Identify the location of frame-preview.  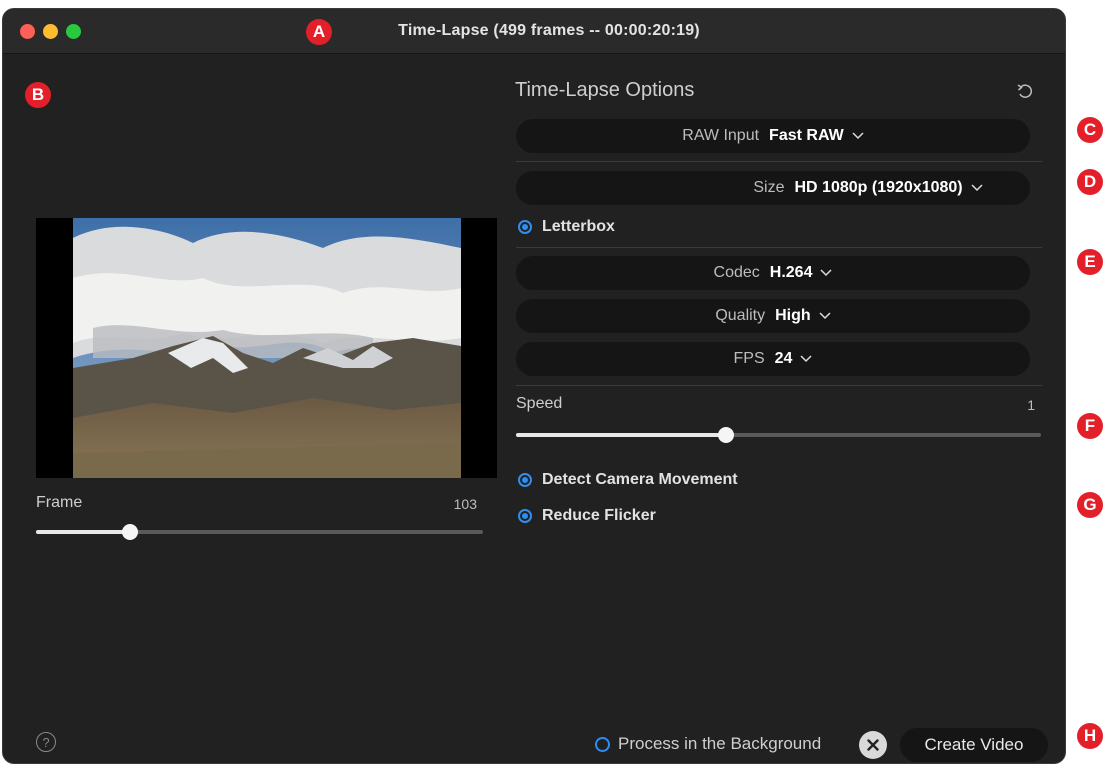
(266, 348).